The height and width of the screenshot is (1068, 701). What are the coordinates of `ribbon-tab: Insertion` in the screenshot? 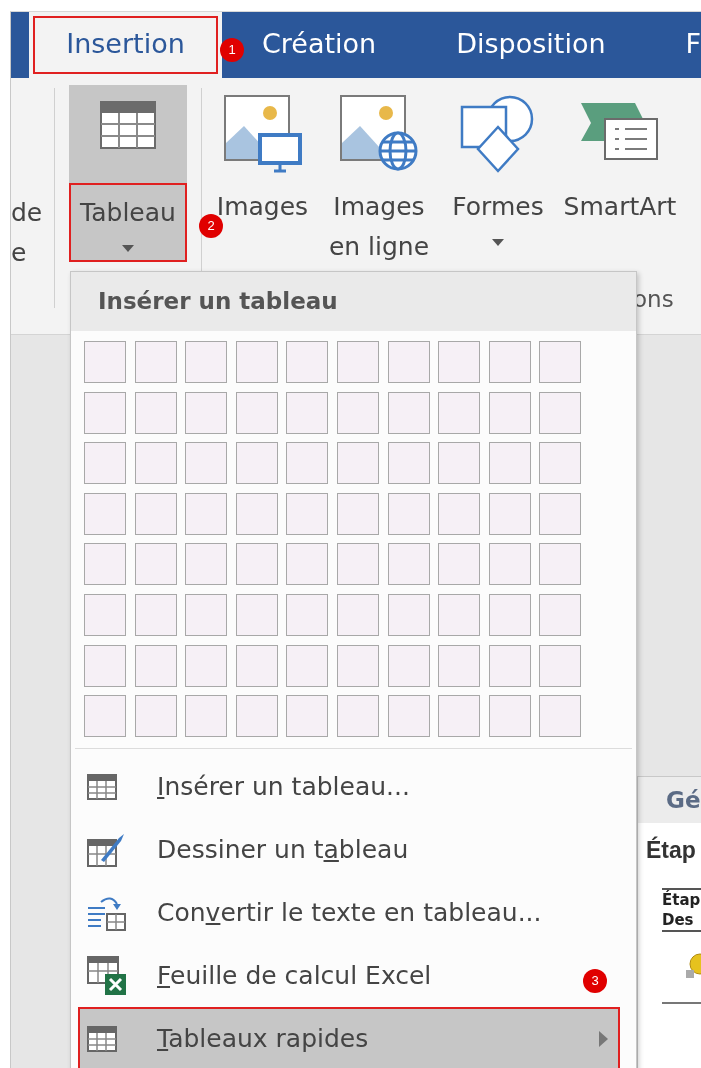 It's located at (125, 45).